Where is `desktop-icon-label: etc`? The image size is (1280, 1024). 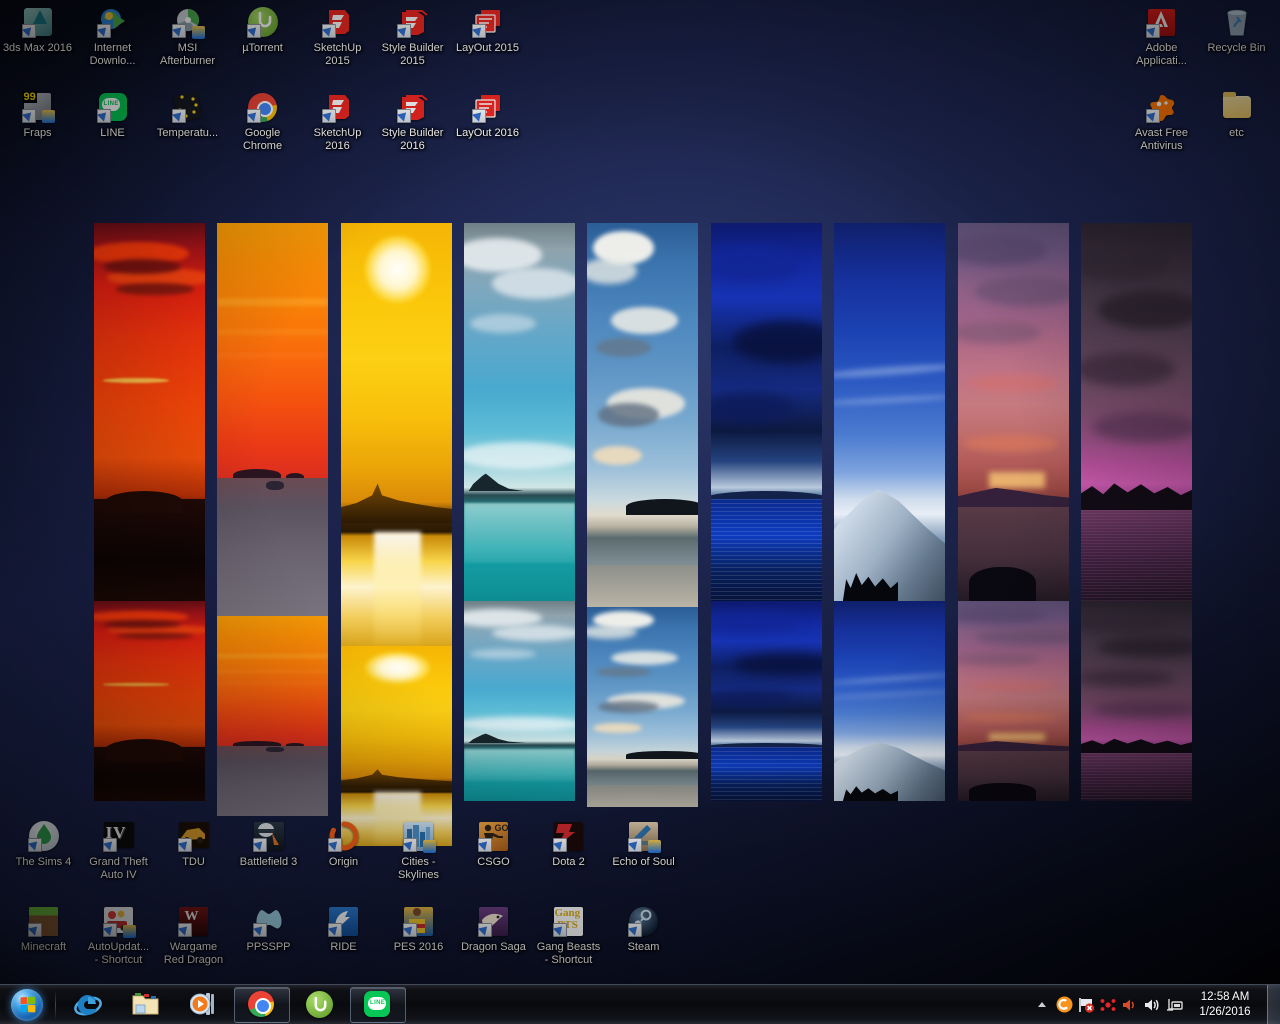
desktop-icon-label: etc is located at coordinates (1236, 133).